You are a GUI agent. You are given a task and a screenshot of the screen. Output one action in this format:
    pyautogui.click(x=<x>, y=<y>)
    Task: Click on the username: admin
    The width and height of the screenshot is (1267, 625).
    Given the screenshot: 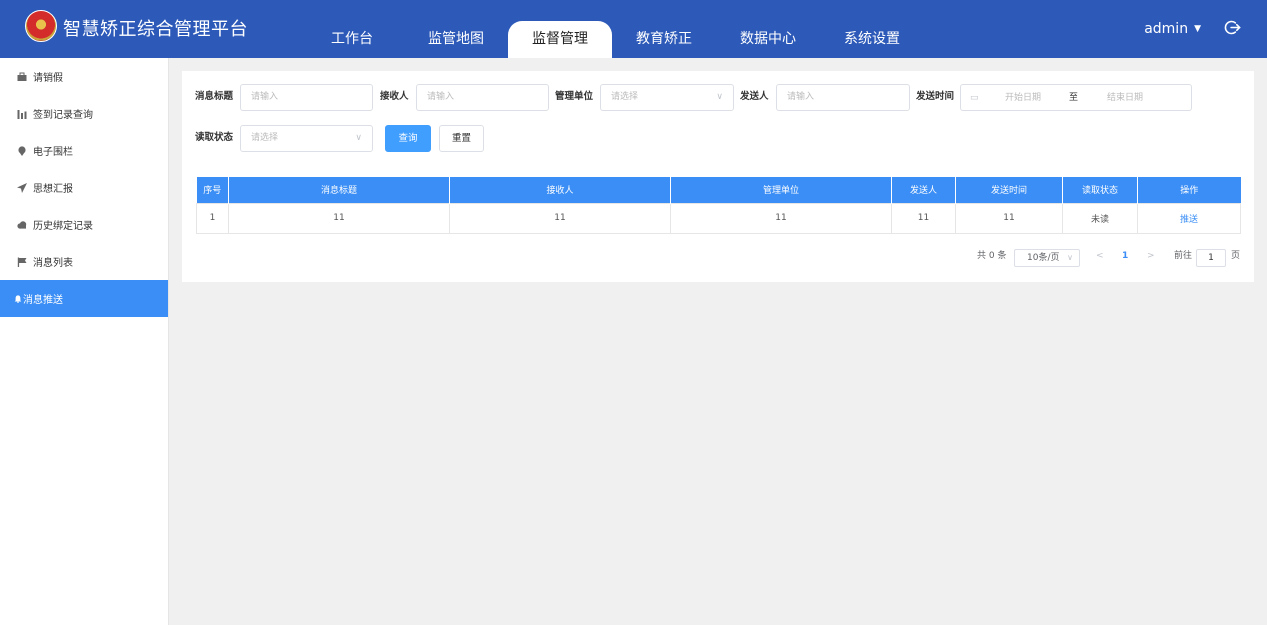 What is the action you would take?
    pyautogui.click(x=1166, y=29)
    